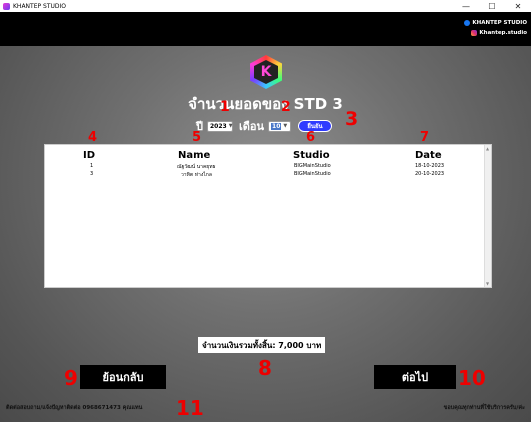 The width and height of the screenshot is (531, 422). What do you see at coordinates (39, 6) in the screenshot?
I see `window-title: KHANTEP STUDIO` at bounding box center [39, 6].